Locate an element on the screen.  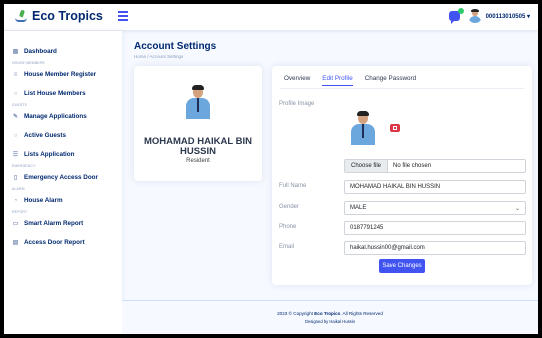
profile-image-label: Profile Image is located at coordinates (297, 104).